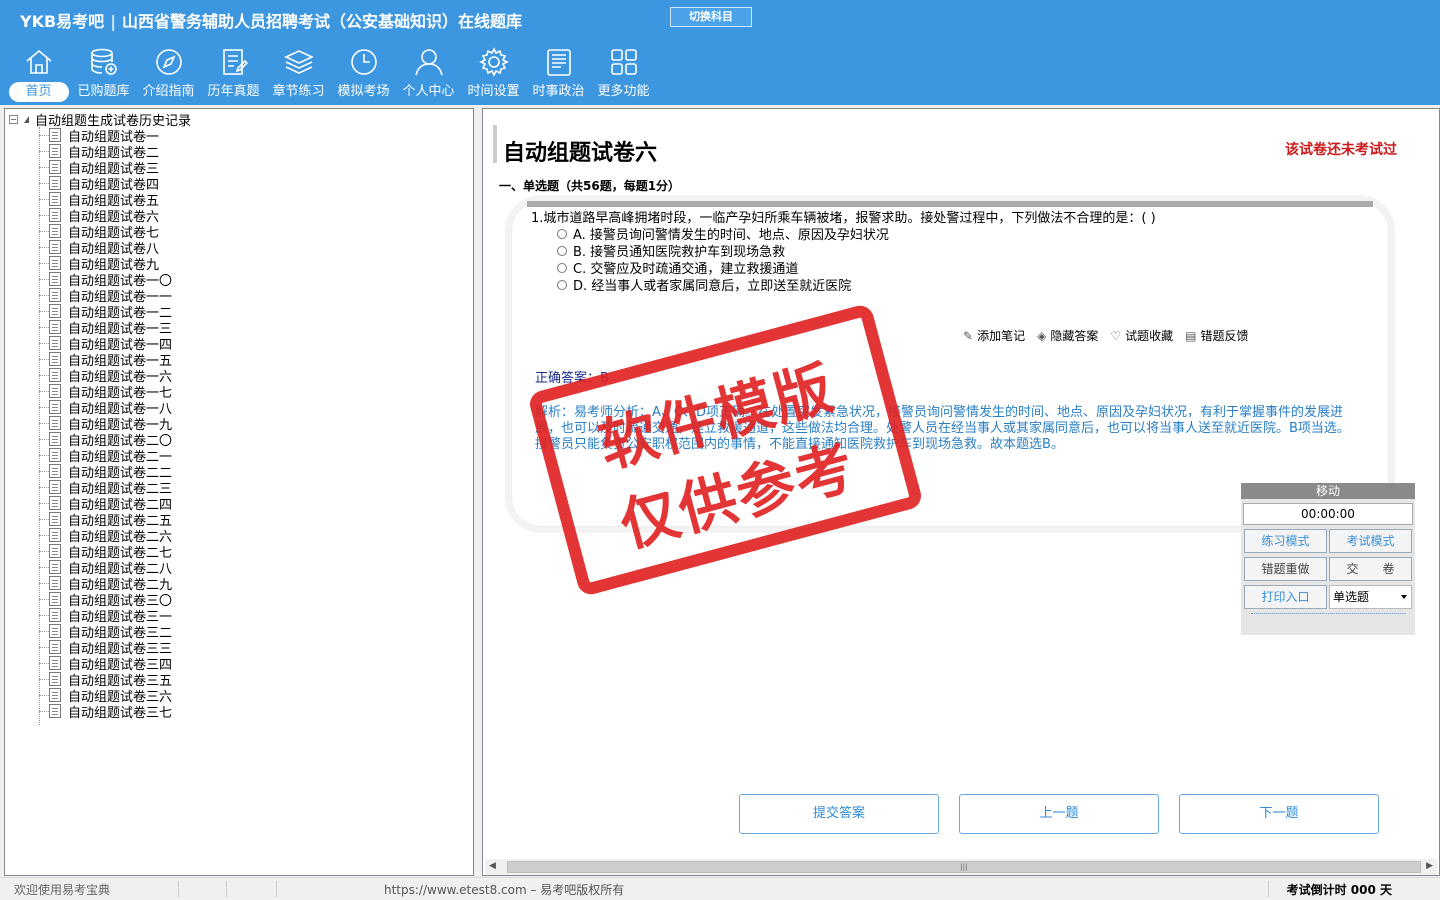 This screenshot has width=1440, height=900. I want to click on hide-answer-button: ◈ 隐藏答案, so click(1067, 335).